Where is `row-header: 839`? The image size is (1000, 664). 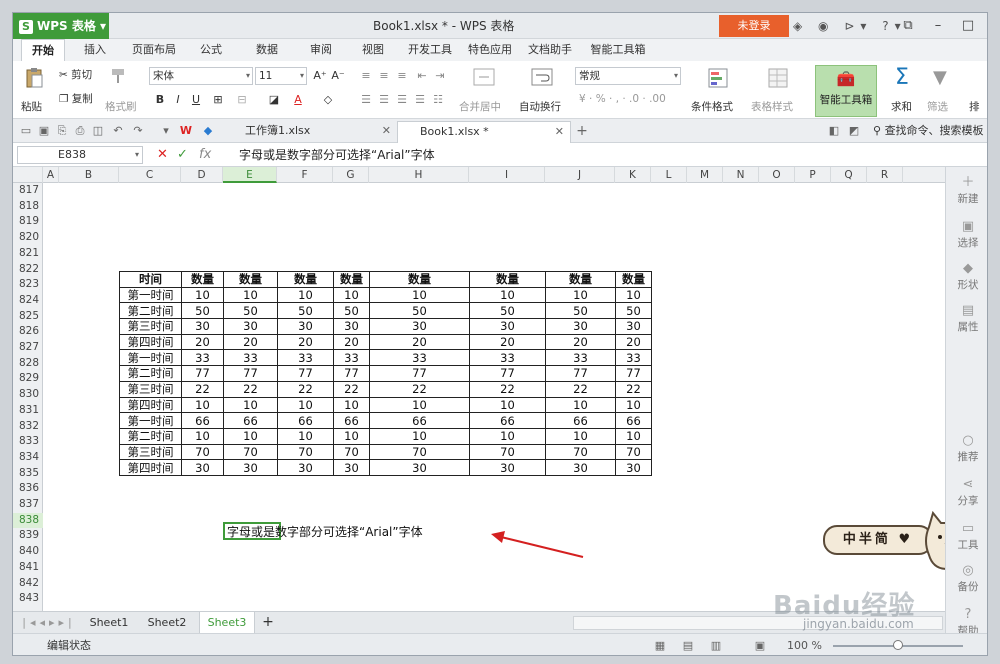 row-header: 839 is located at coordinates (28, 536).